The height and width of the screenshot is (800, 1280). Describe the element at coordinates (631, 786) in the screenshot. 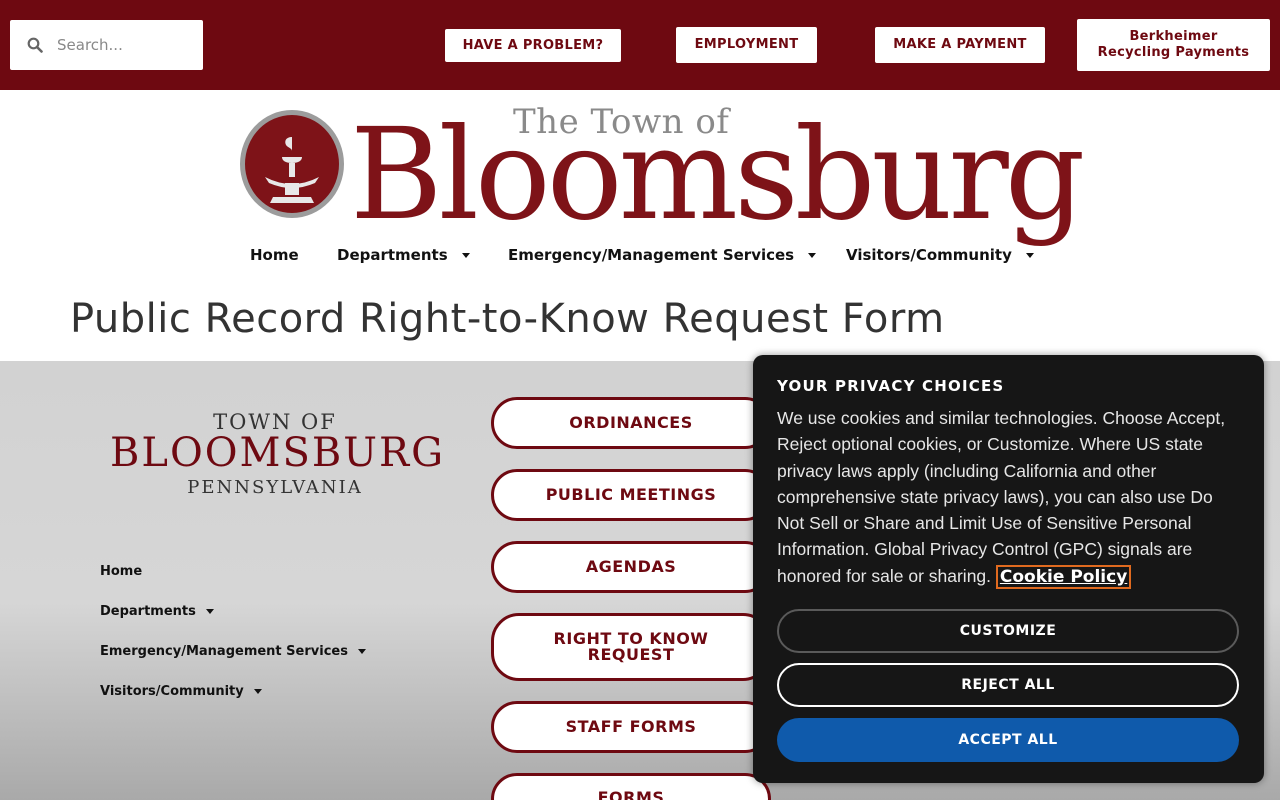

I see `forms-button: FORMS` at that location.